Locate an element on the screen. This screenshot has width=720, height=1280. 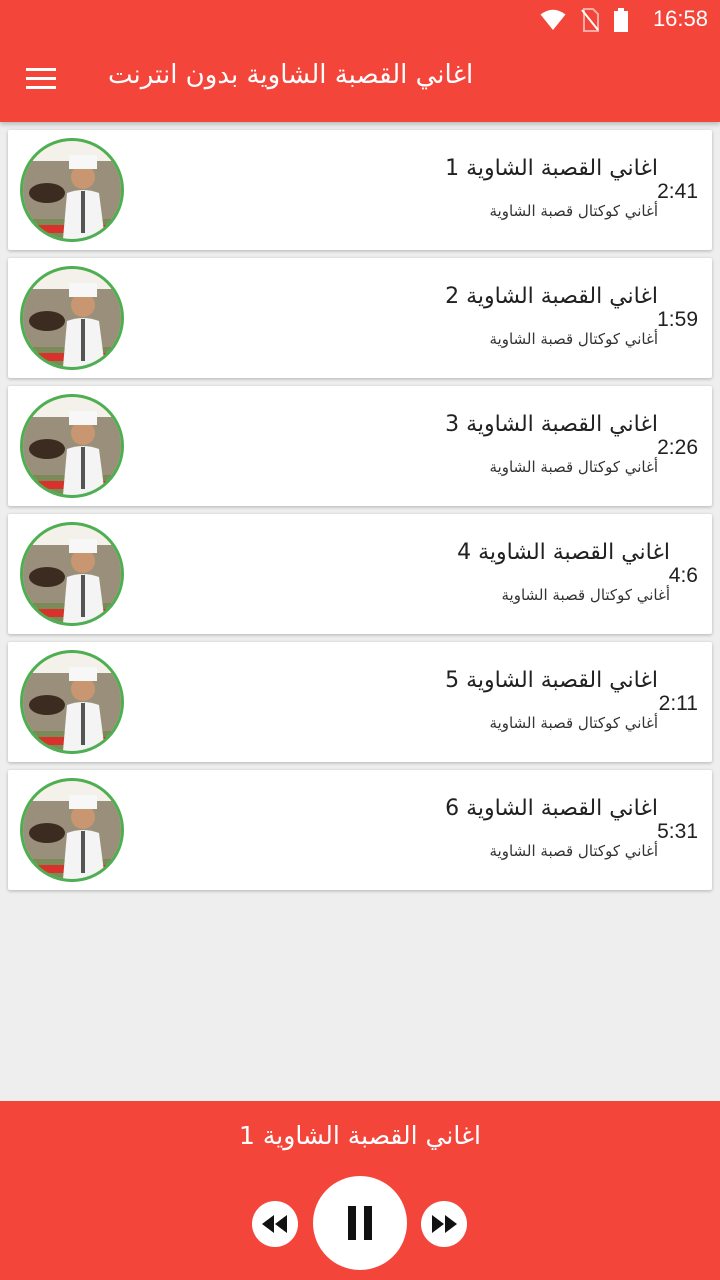
track-title: اغاني القصبة الشاوية 4 is located at coordinates (563, 552).